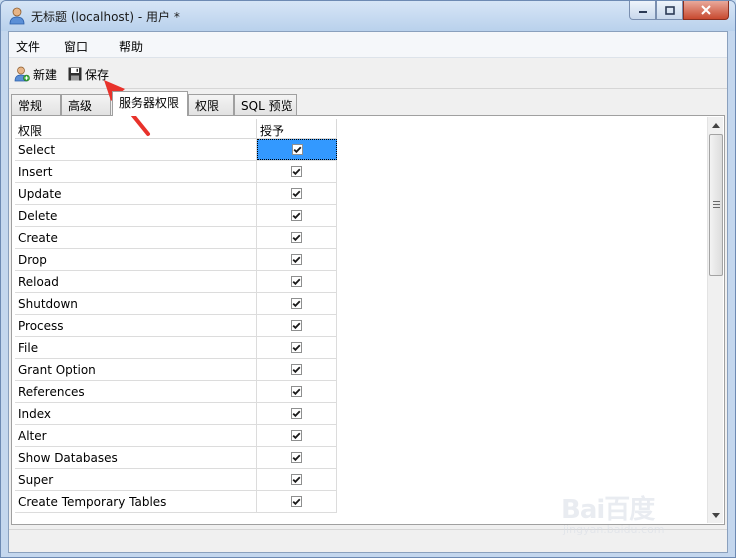 Image resolution: width=736 pixels, height=558 pixels. Describe the element at coordinates (136, 347) in the screenshot. I see `privilege-name: File` at that location.